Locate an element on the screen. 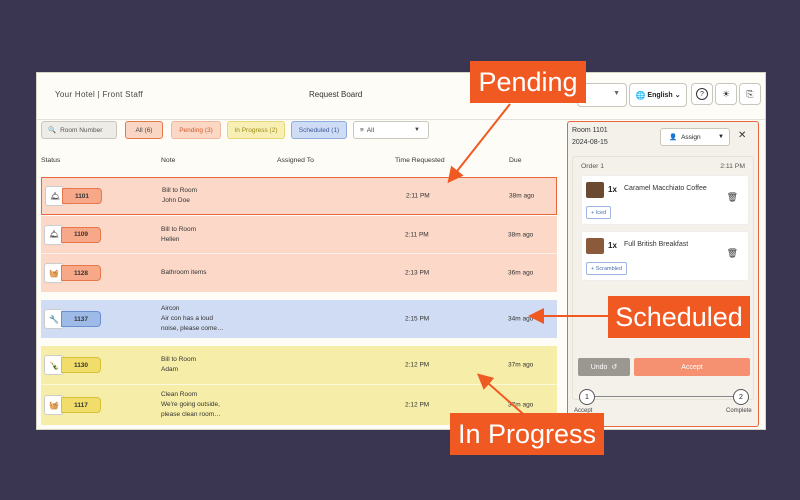  callout-scheduled: Scheduled is located at coordinates (679, 317).